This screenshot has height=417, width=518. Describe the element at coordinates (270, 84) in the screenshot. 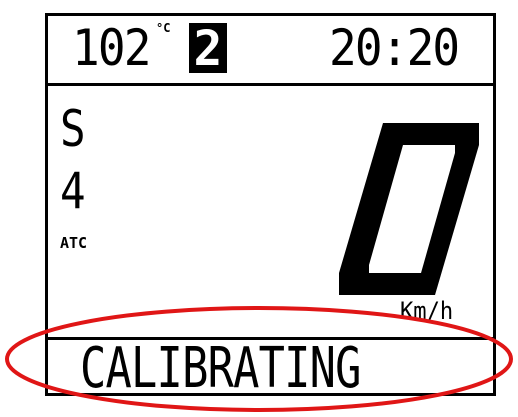

I see `top-divider` at that location.